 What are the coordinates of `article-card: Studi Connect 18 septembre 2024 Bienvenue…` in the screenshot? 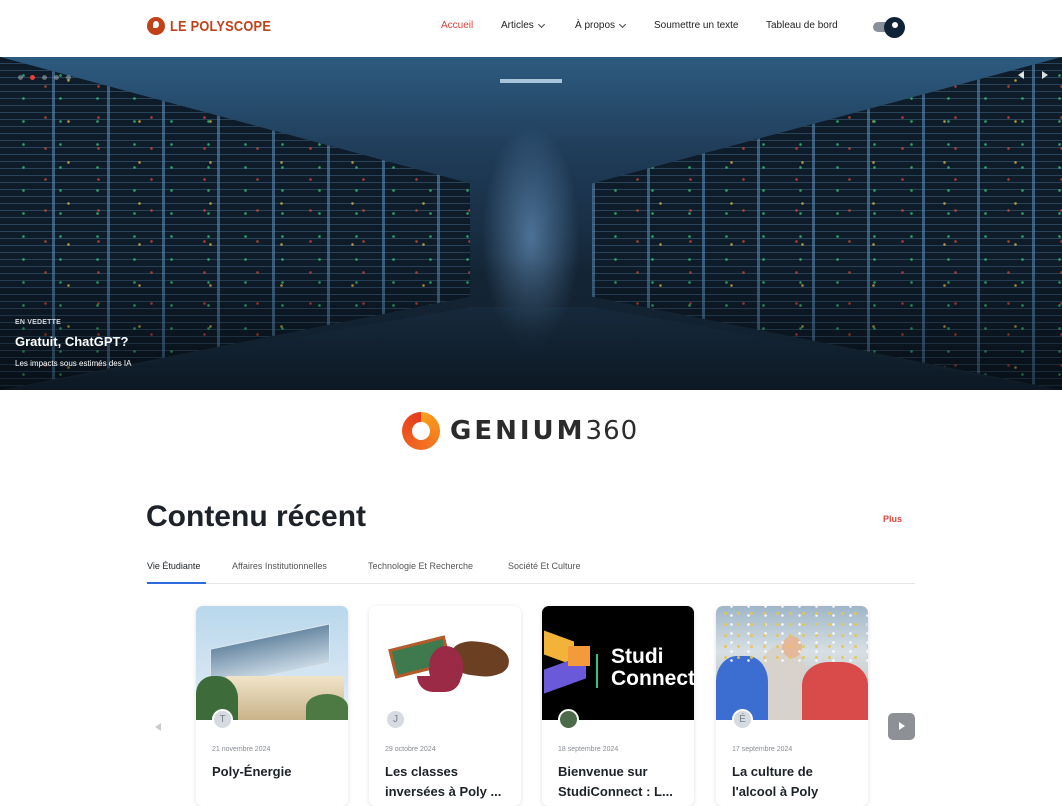 It's located at (618, 706).